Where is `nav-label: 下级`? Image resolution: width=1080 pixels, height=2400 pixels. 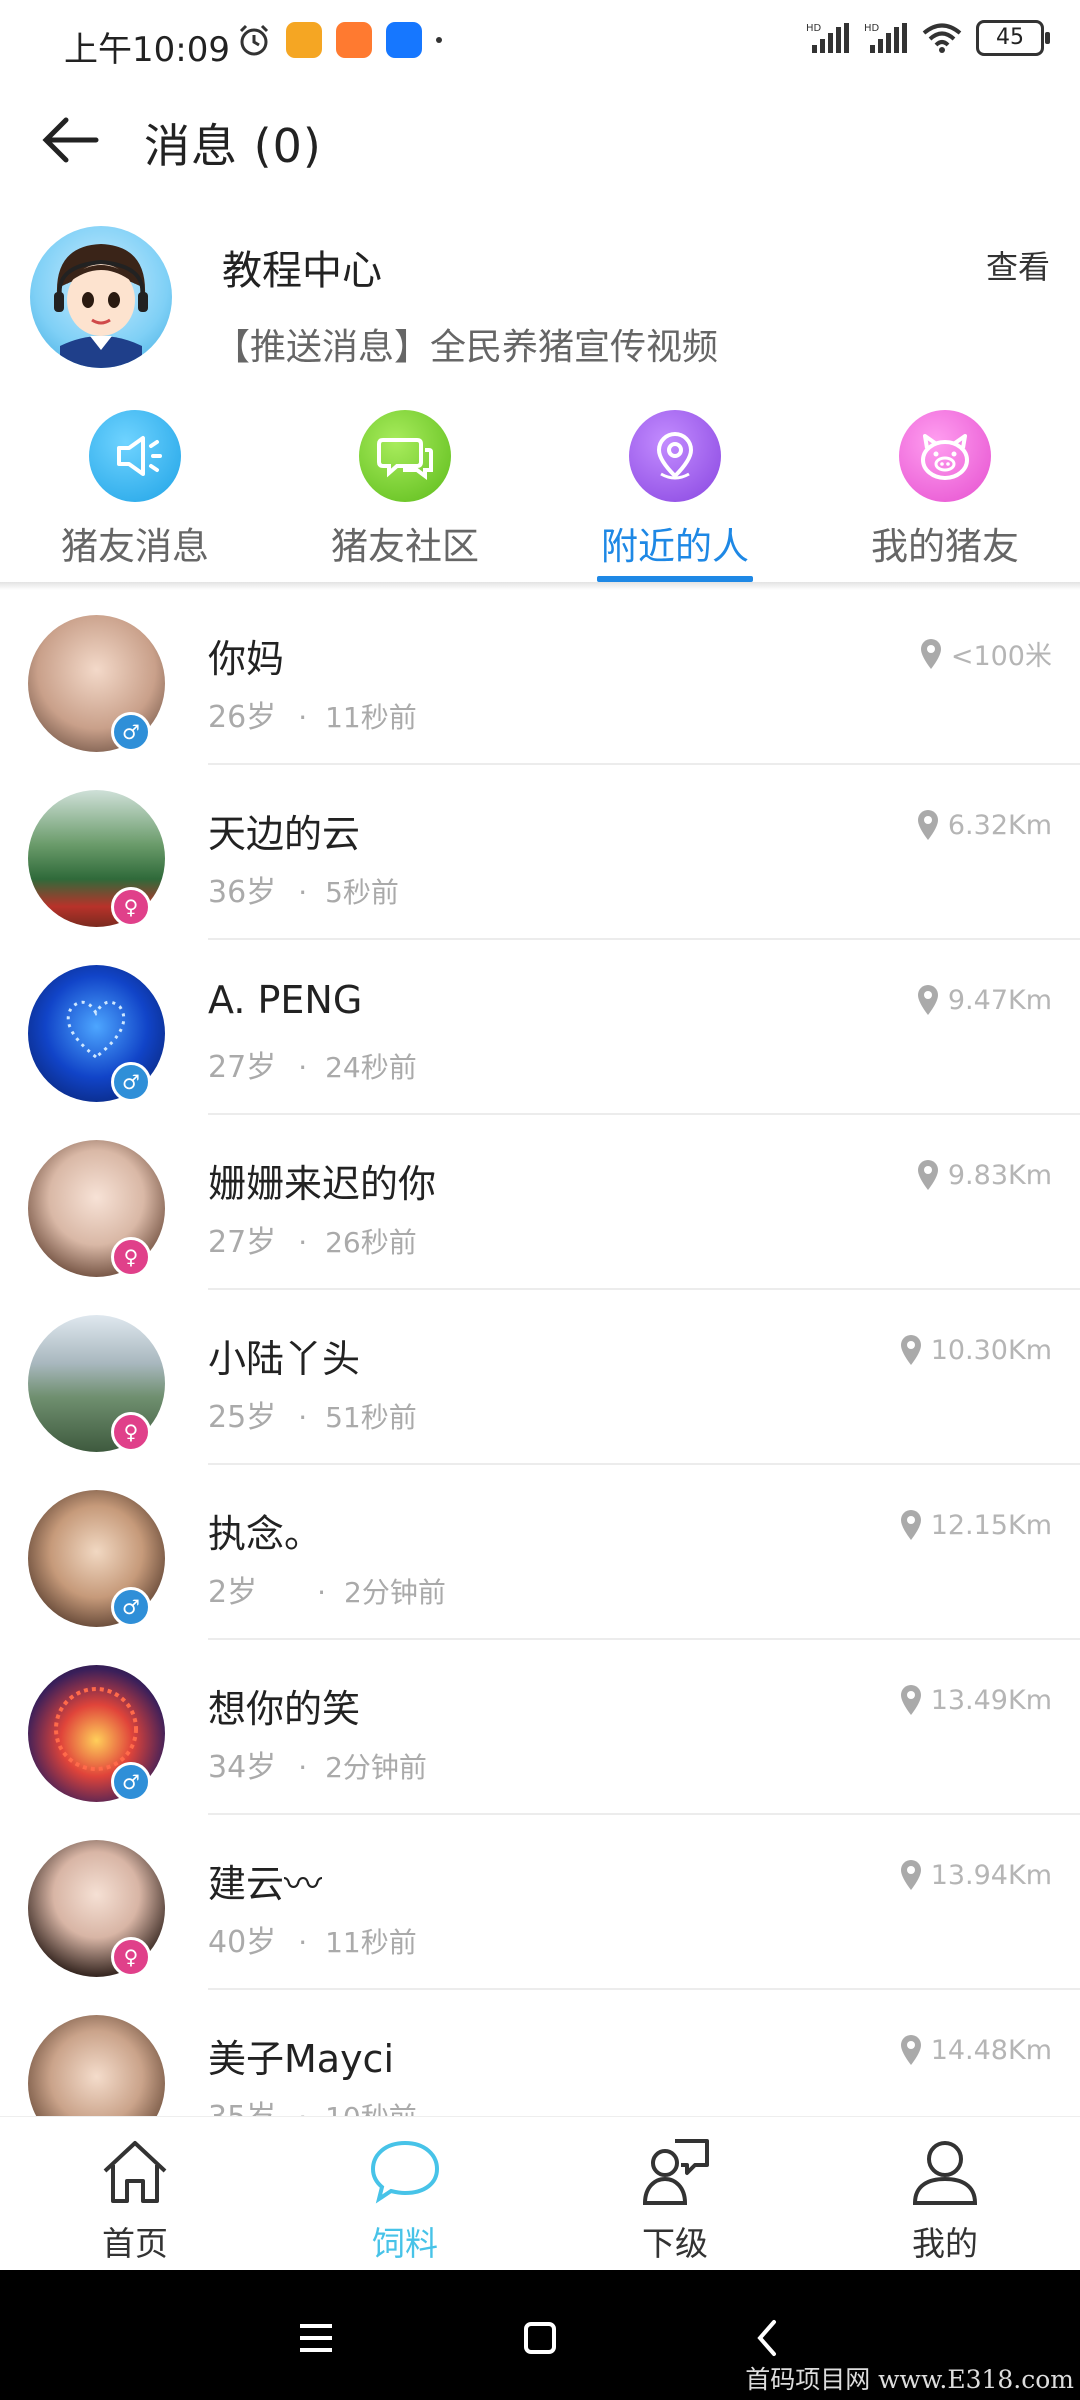
nav-label: 下级 is located at coordinates (675, 2243).